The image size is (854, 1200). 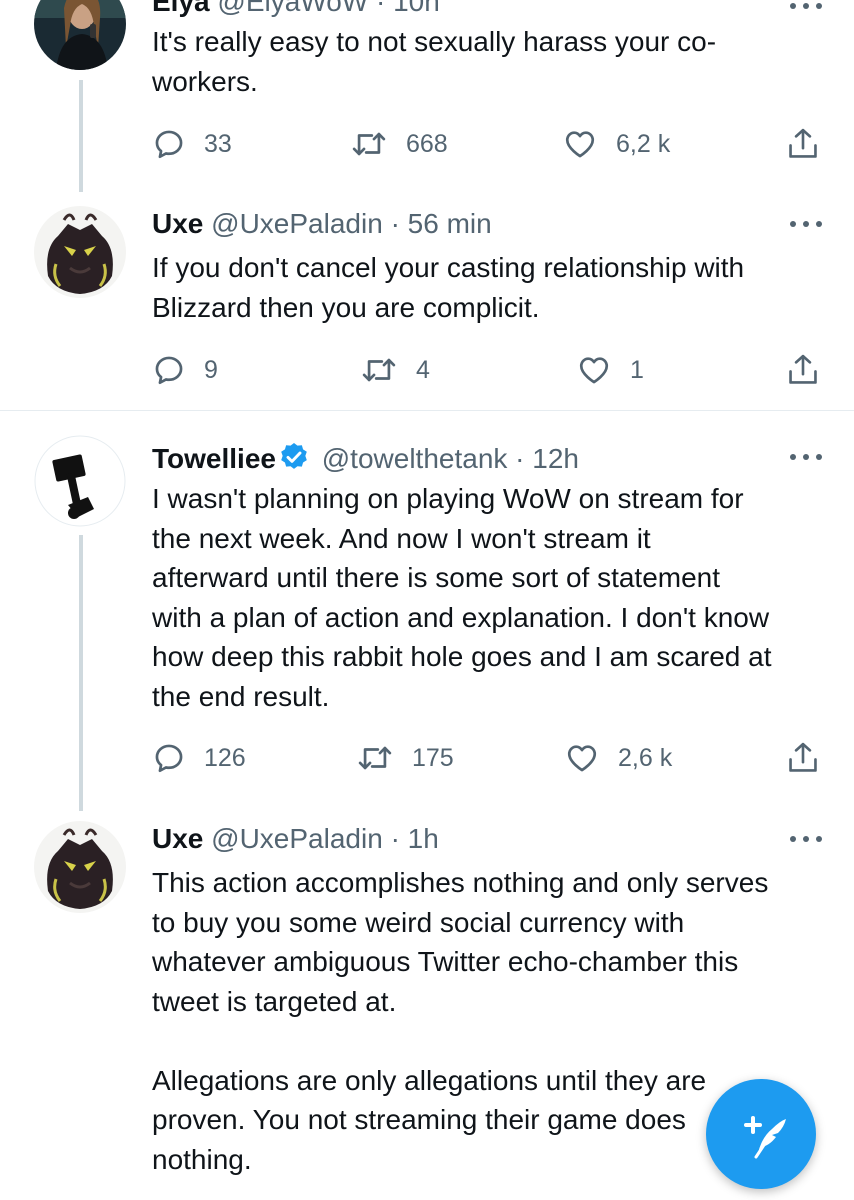 I want to click on timestamp: · 10h, so click(x=408, y=8).